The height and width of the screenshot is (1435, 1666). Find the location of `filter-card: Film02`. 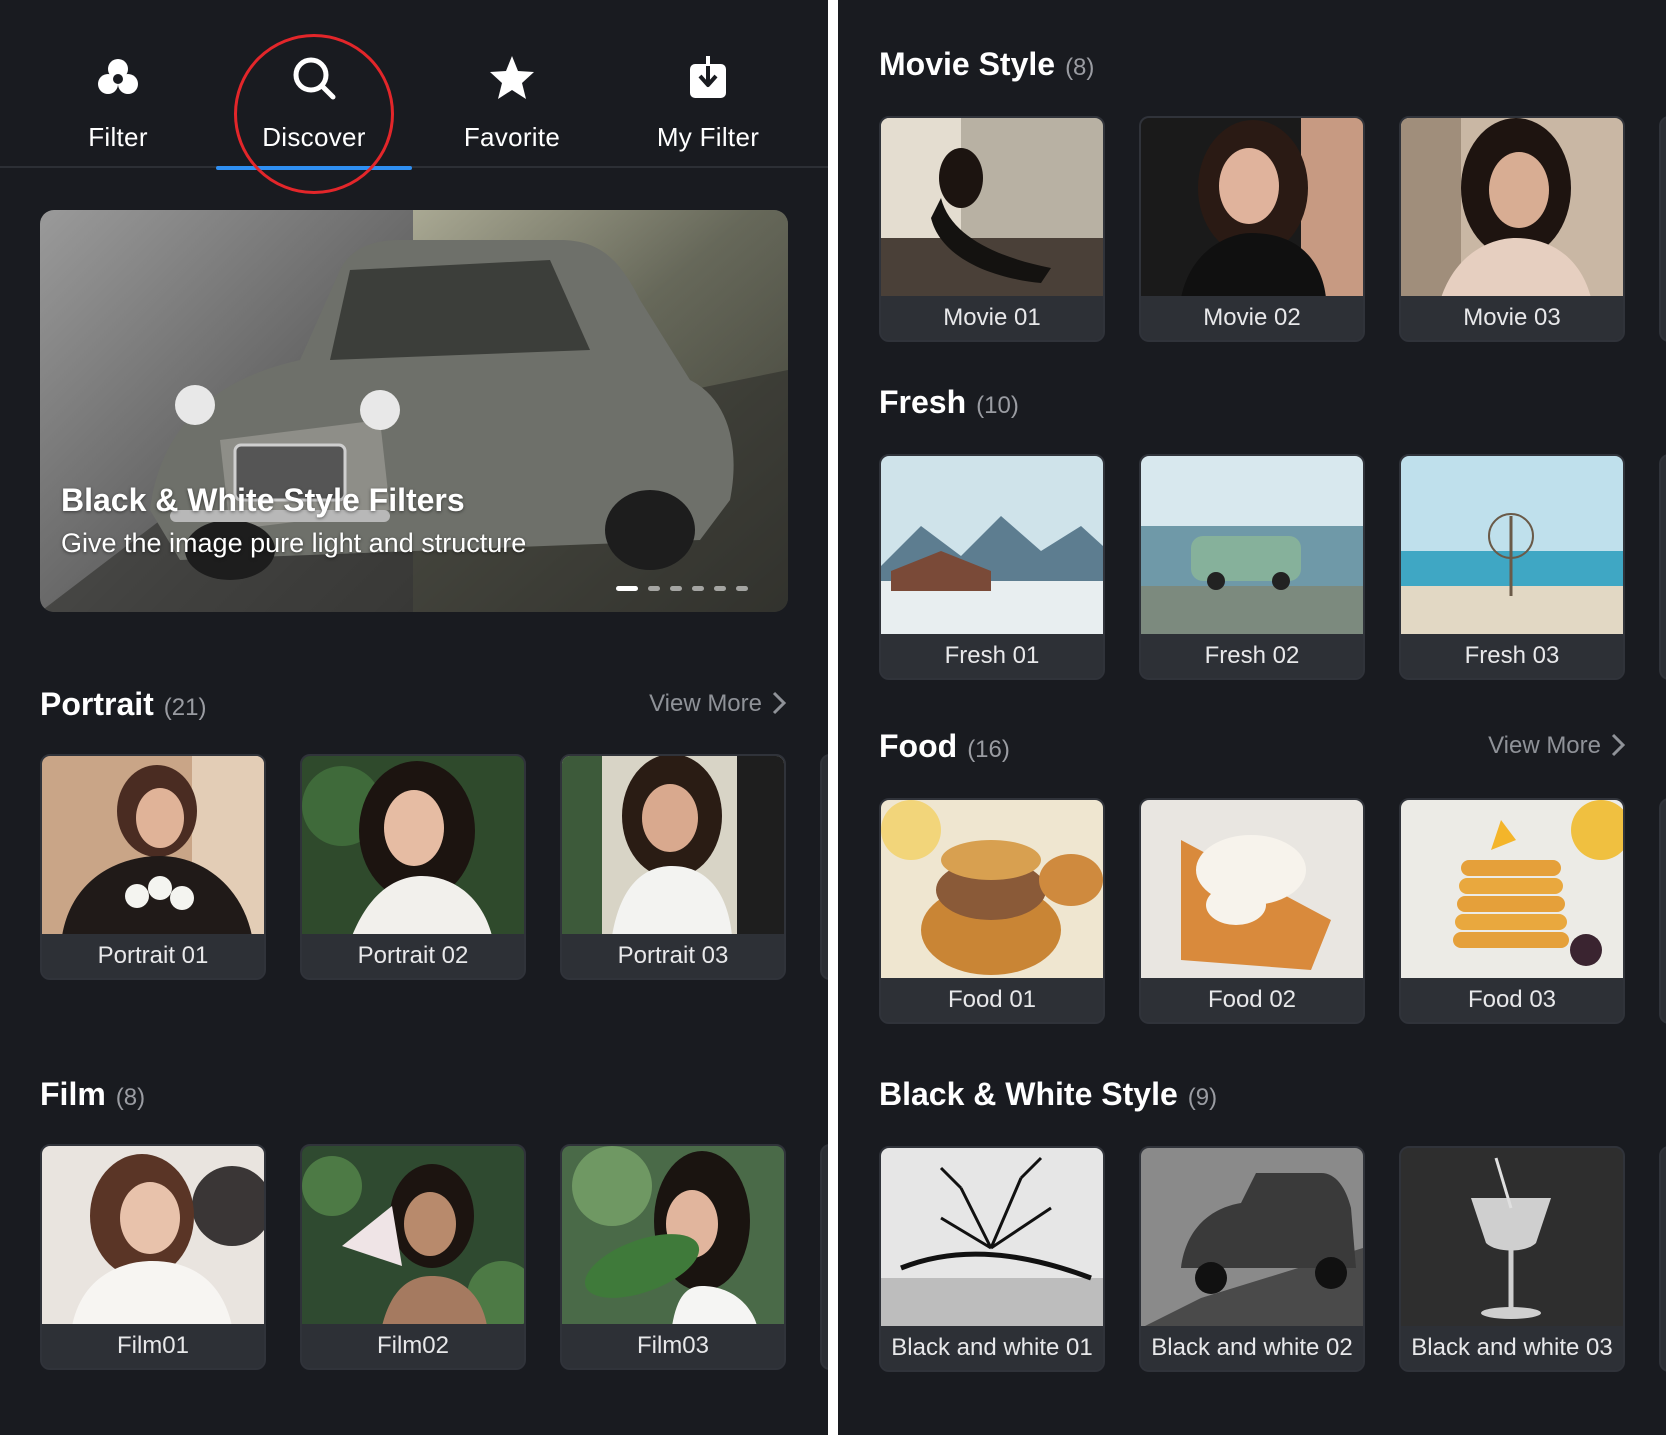

filter-card: Film02 is located at coordinates (413, 1257).